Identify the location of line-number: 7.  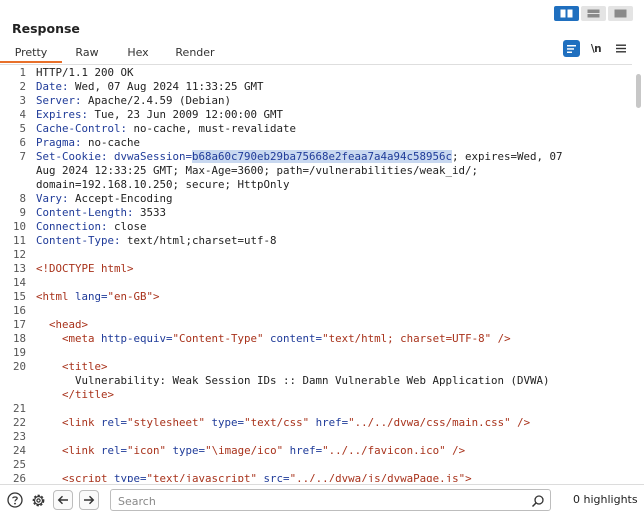
(22, 156).